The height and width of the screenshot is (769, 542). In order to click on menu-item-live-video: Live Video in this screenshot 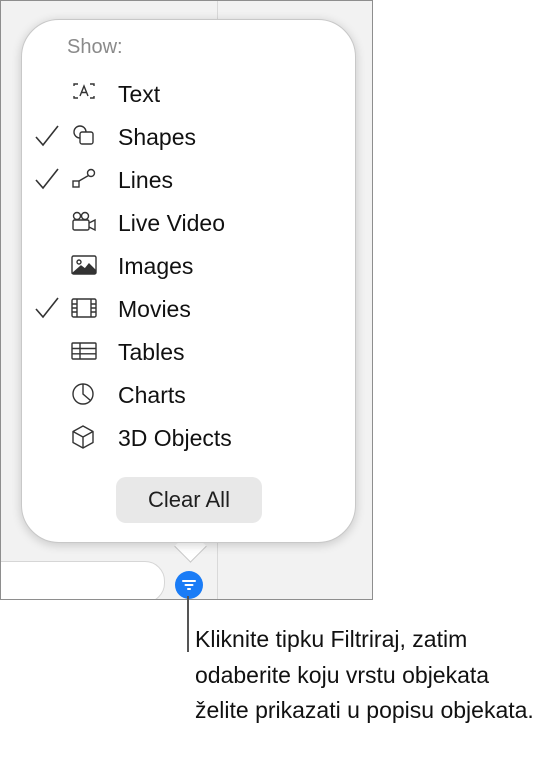, I will do `click(188, 222)`.